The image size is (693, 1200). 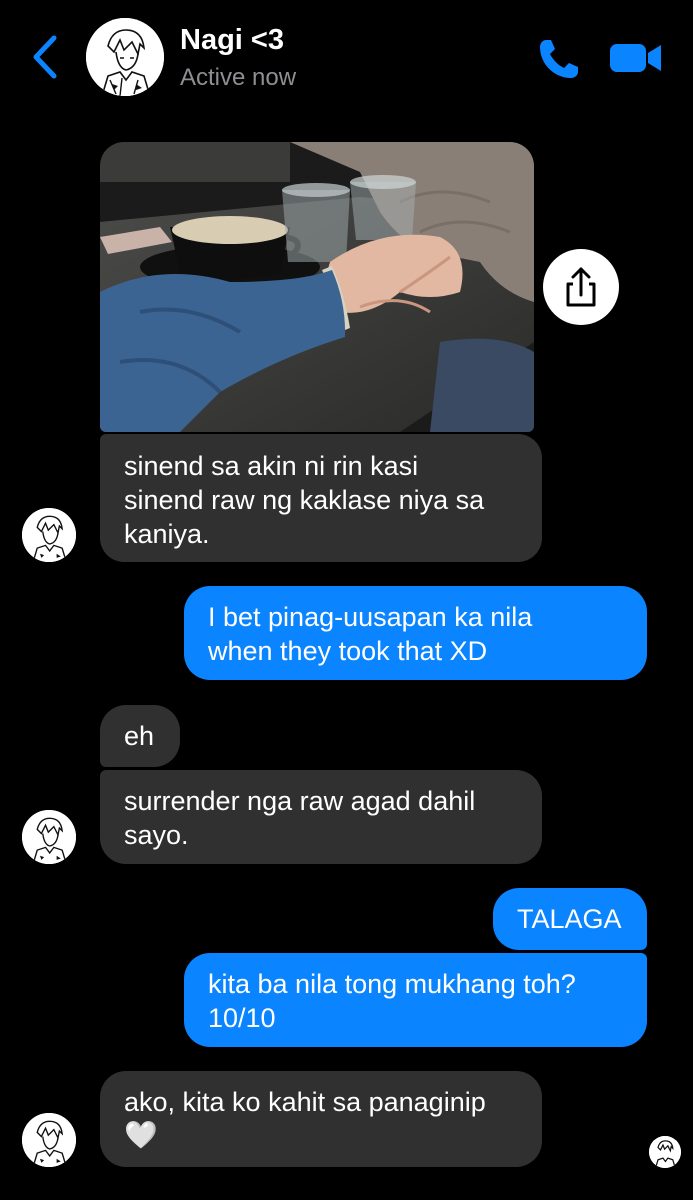 I want to click on share-button, so click(x=581, y=287).